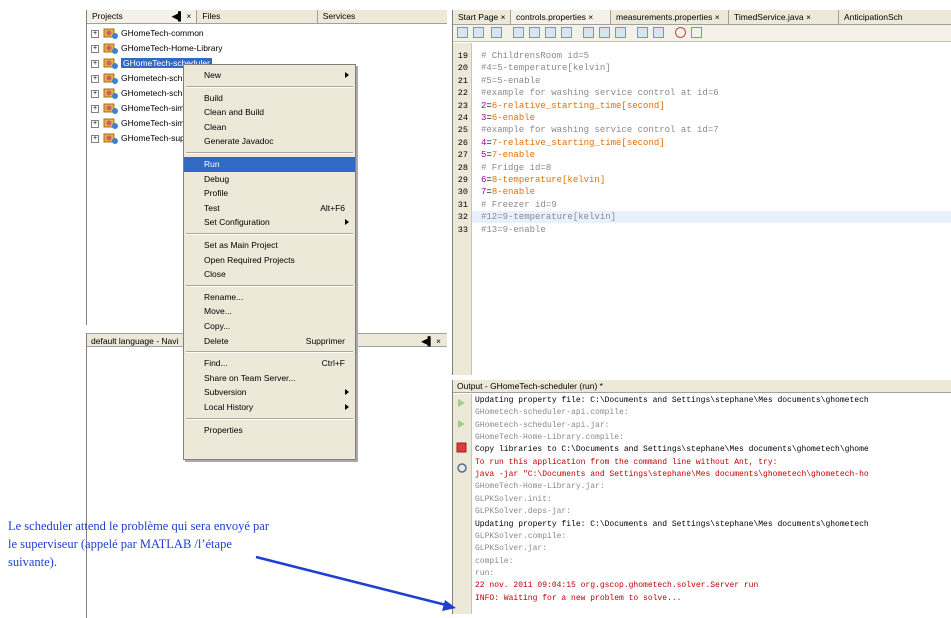 The image size is (951, 618). Describe the element at coordinates (353, 581) in the screenshot. I see `arrow-line` at that location.